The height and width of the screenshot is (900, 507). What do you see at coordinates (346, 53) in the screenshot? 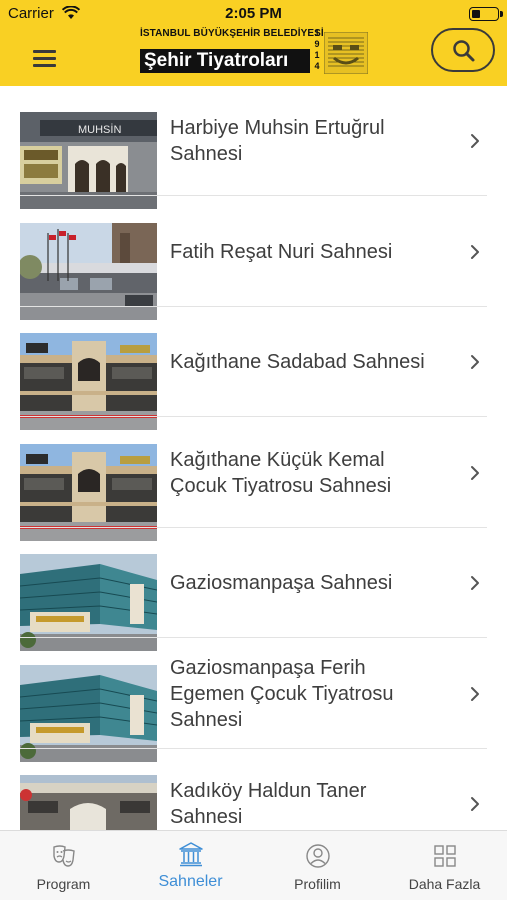
I see `theater-mask-emblem-icon` at bounding box center [346, 53].